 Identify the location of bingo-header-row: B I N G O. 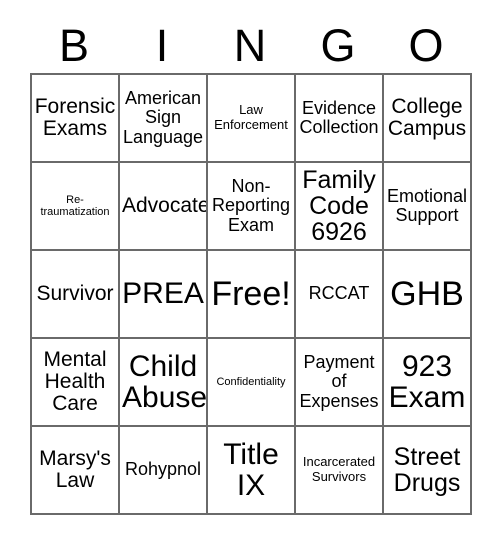
(250, 45).